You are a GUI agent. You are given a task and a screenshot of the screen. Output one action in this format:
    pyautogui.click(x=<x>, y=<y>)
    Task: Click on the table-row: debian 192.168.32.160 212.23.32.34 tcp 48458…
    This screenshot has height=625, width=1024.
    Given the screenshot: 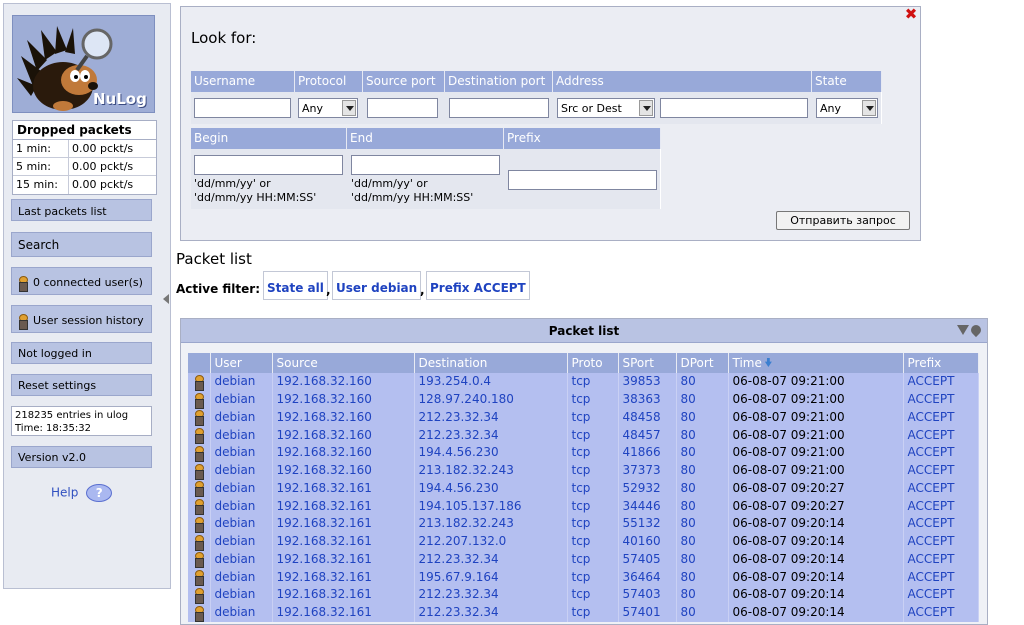 What is the action you would take?
    pyautogui.click(x=583, y=417)
    